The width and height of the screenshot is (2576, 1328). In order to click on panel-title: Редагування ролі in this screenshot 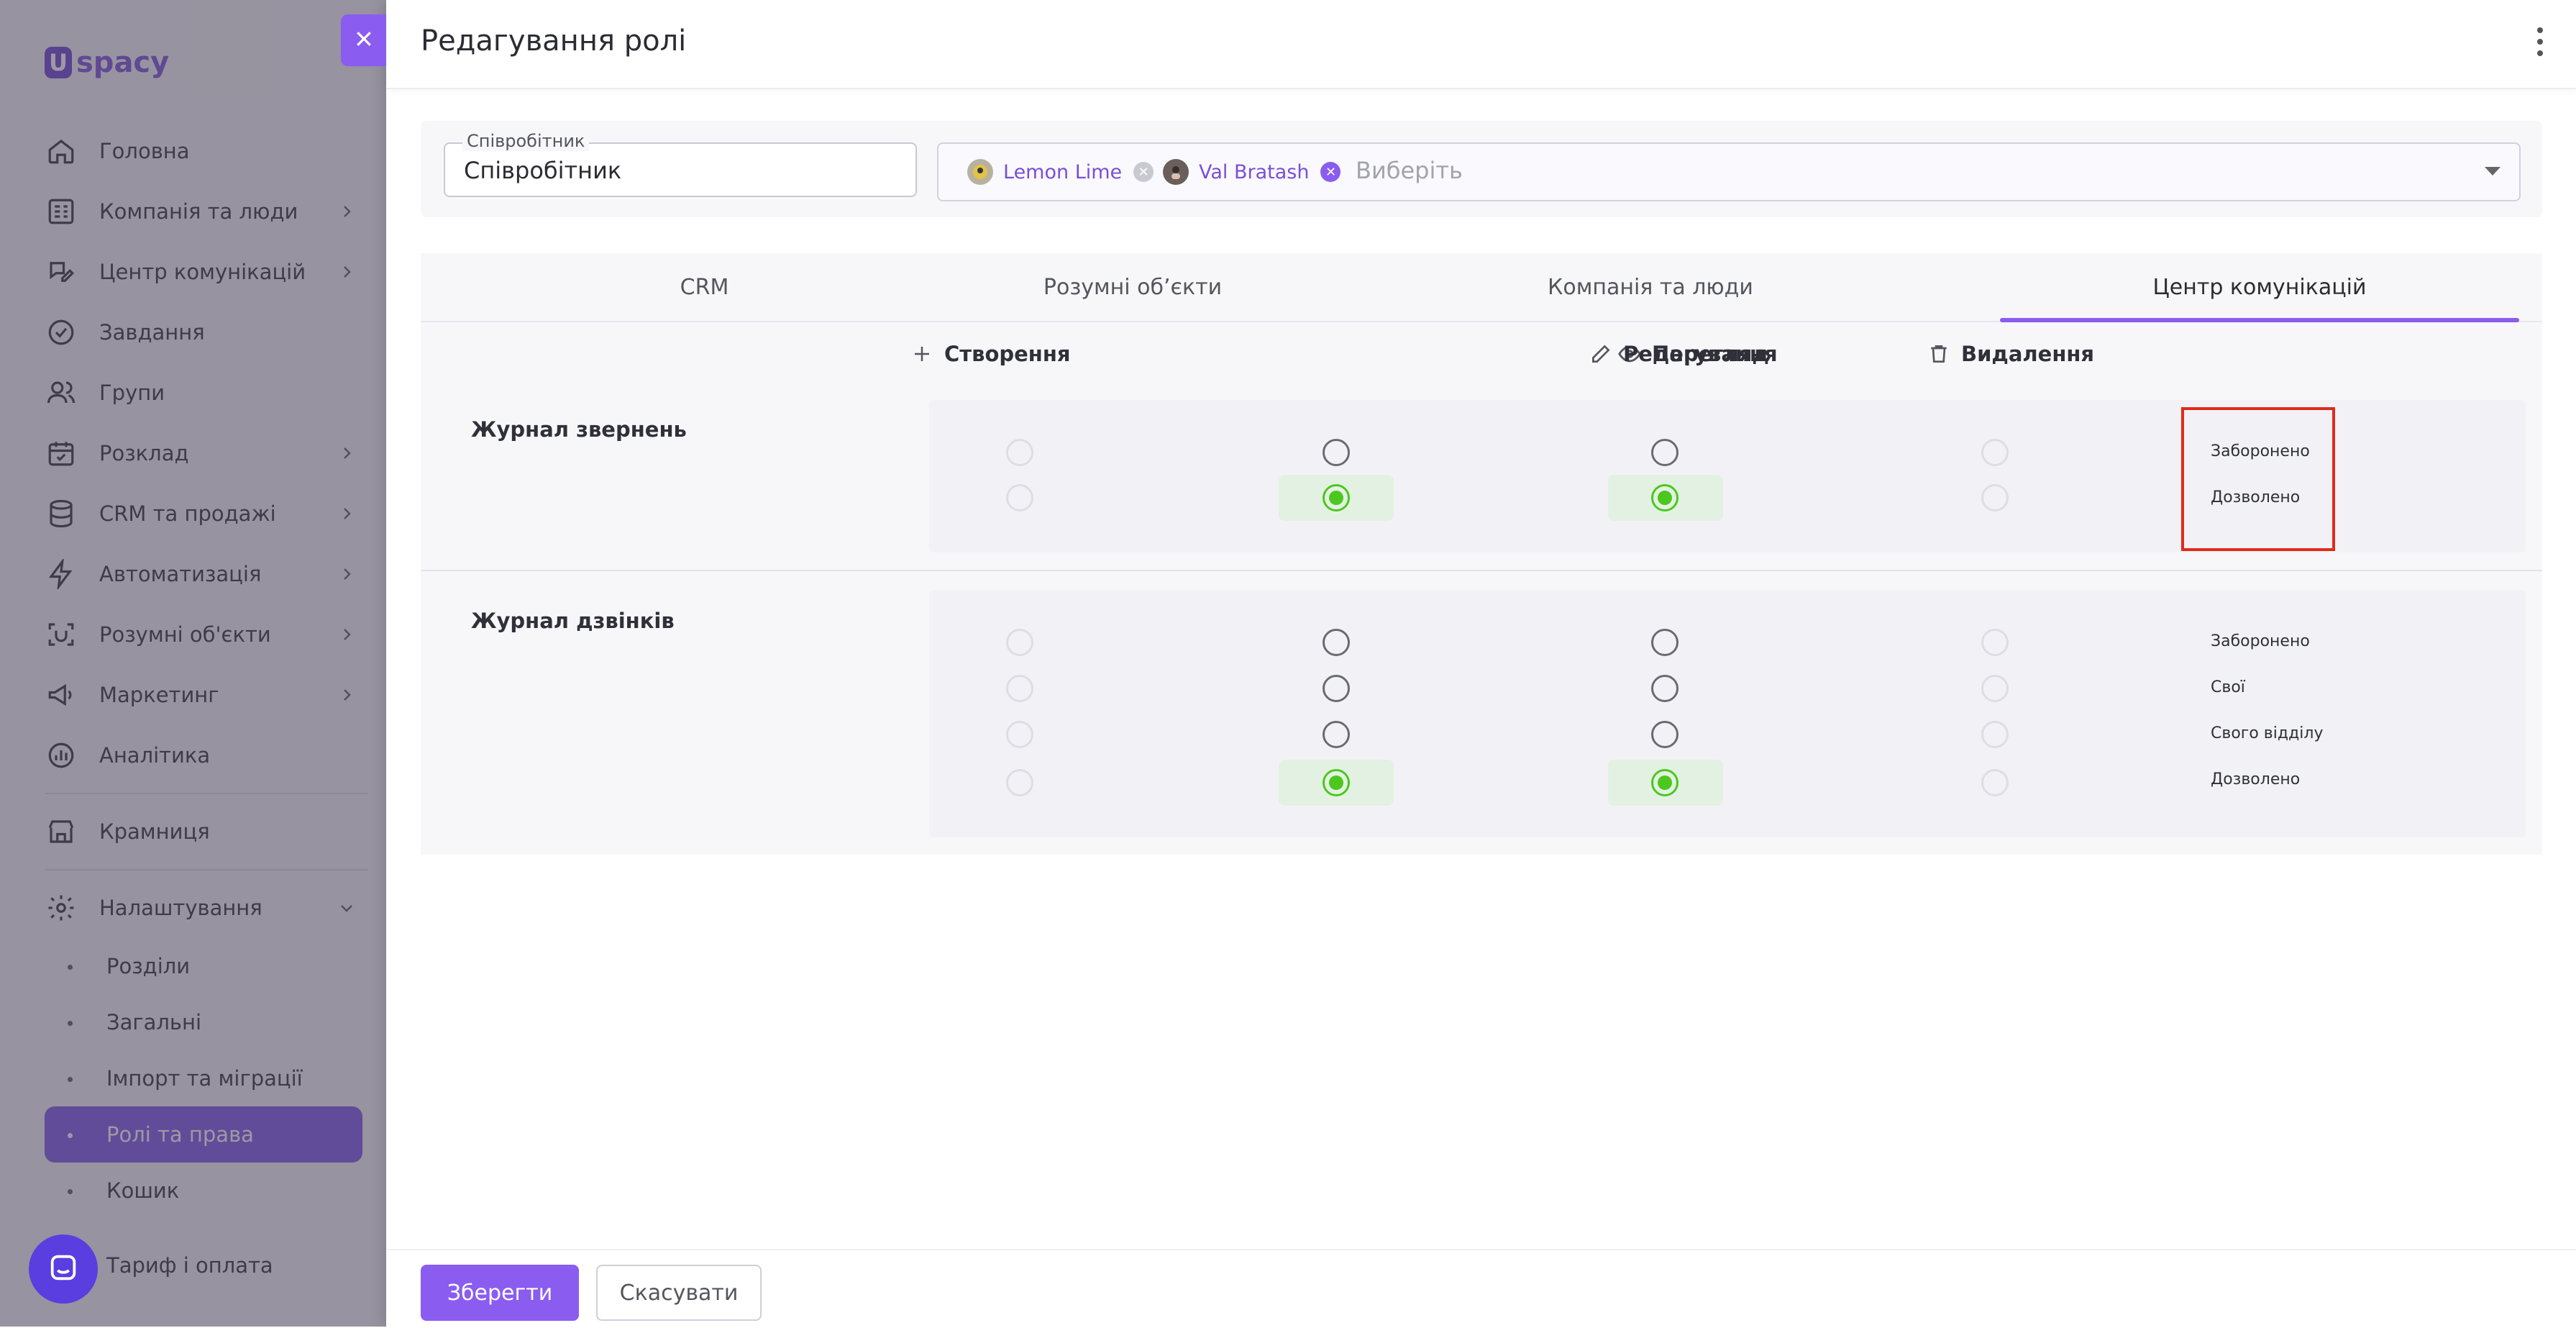, I will do `click(554, 41)`.